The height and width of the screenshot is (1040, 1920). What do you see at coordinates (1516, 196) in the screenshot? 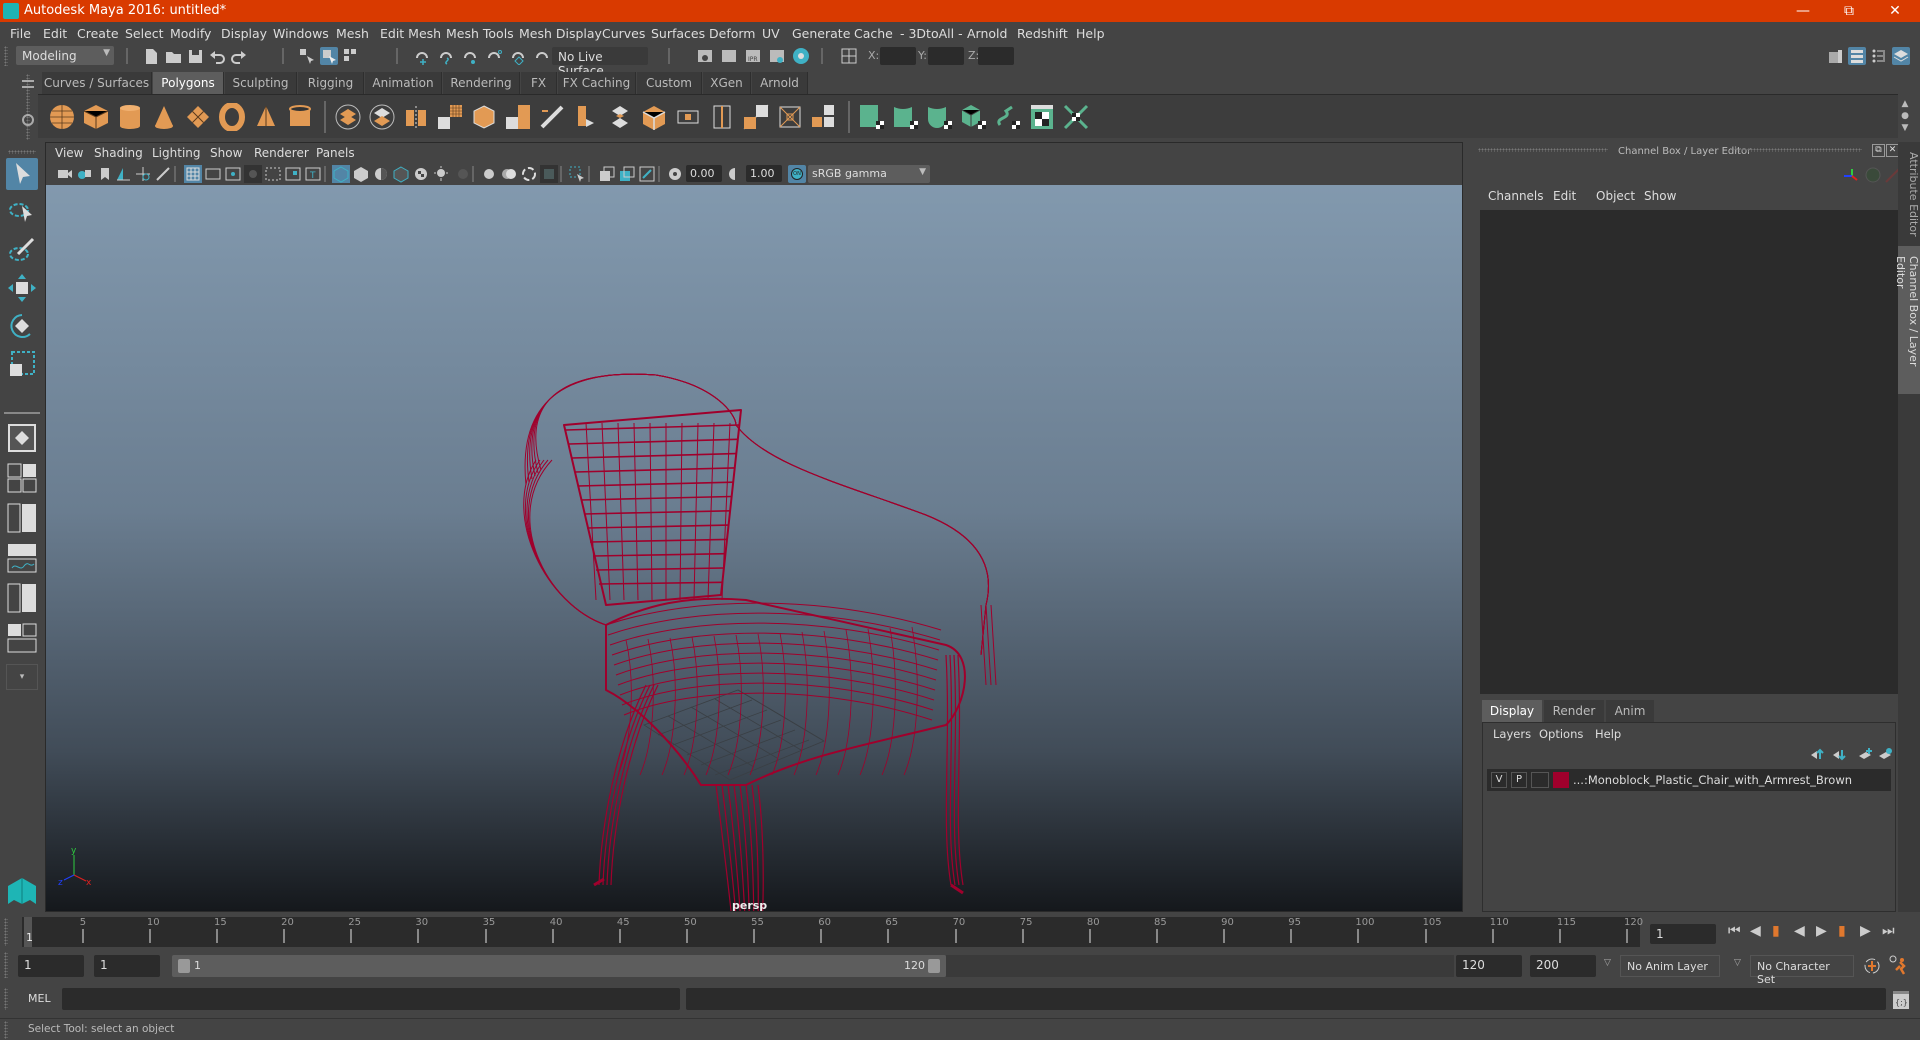
I see `channels-menu: Channels` at bounding box center [1516, 196].